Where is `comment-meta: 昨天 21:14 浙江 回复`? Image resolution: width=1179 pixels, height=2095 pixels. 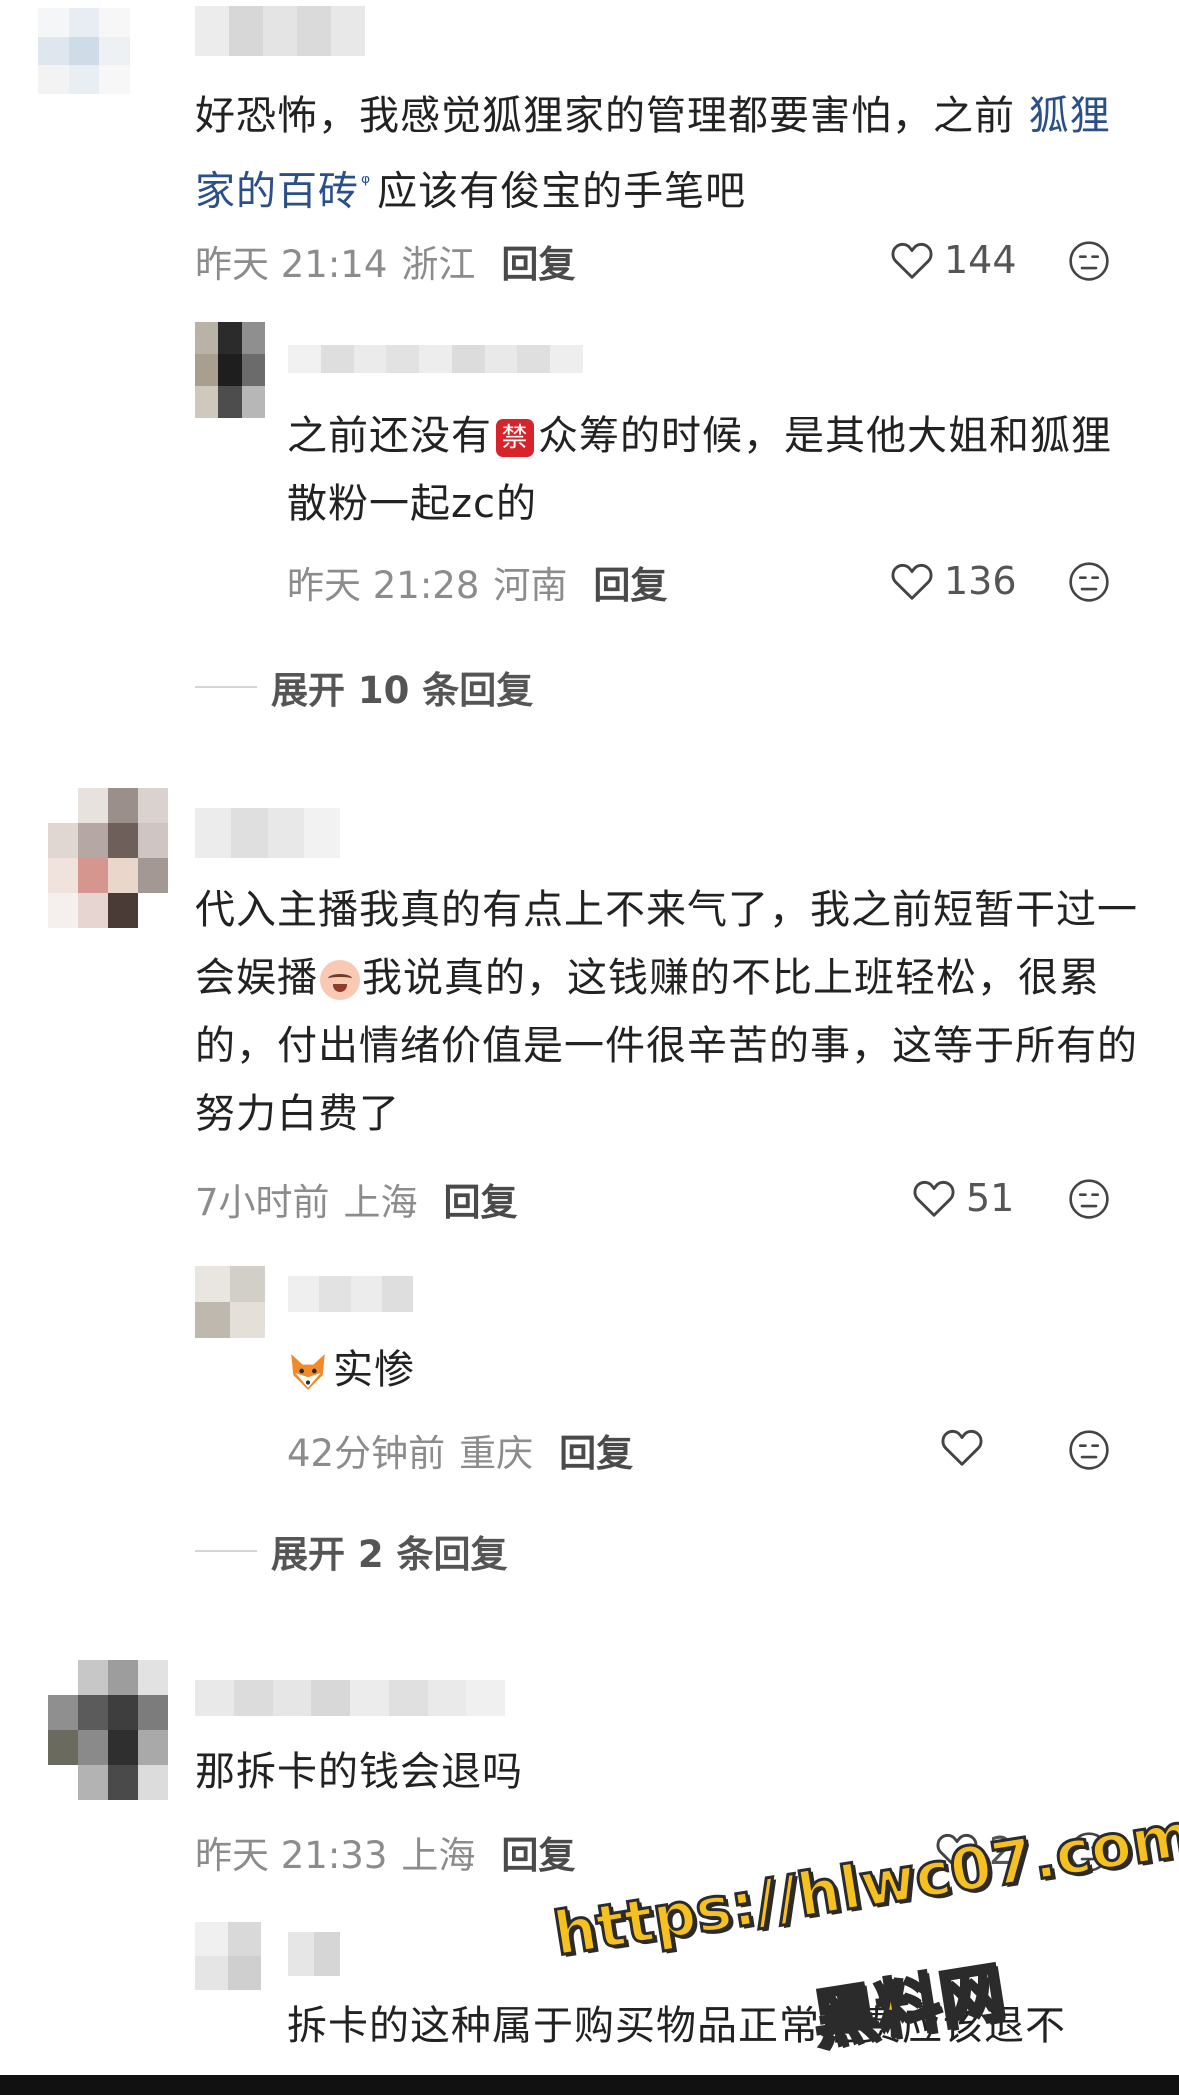 comment-meta: 昨天 21:14 浙江 回复 is located at coordinates (385, 261).